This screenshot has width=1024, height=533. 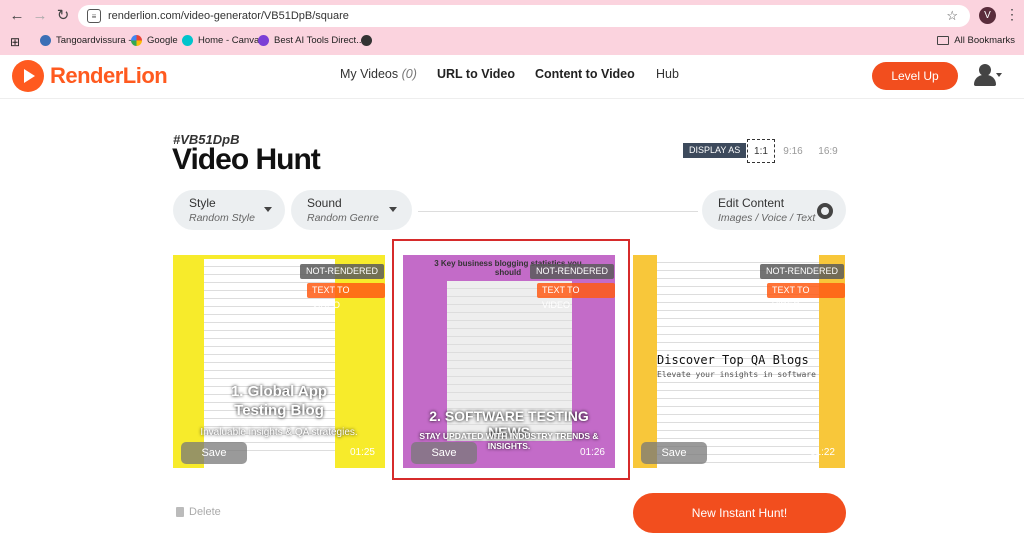 What do you see at coordinates (246, 159) in the screenshot?
I see `page-title: Video Hunt` at bounding box center [246, 159].